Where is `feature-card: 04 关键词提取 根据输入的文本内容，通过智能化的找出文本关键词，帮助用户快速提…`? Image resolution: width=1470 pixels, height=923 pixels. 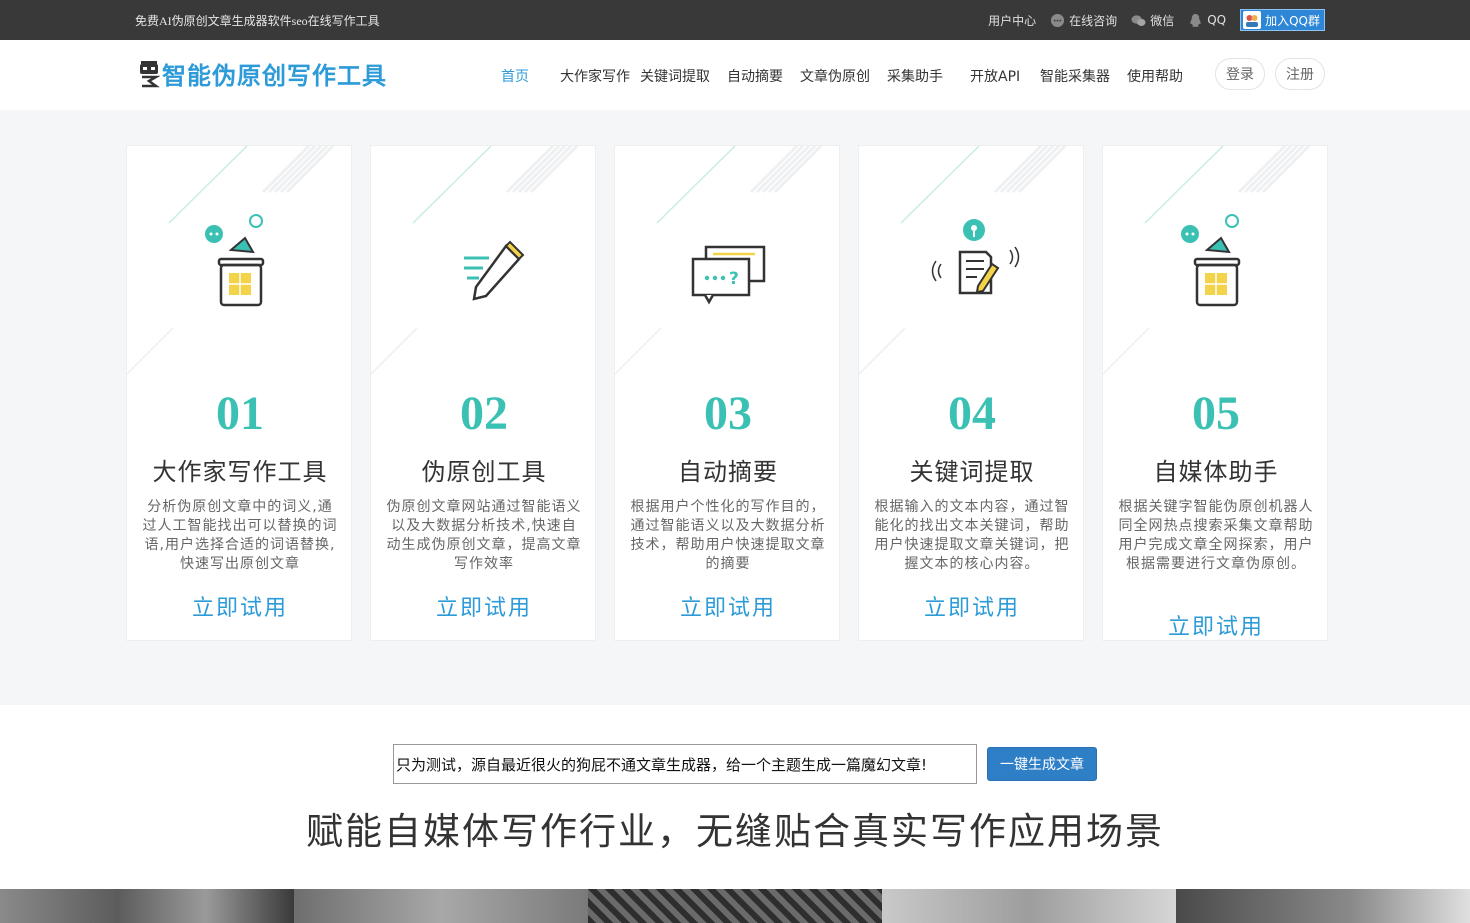
feature-card: 04 关键词提取 根据输入的文本内容，通过智能化的找出文本关键词，帮助用户快速提… is located at coordinates (971, 393).